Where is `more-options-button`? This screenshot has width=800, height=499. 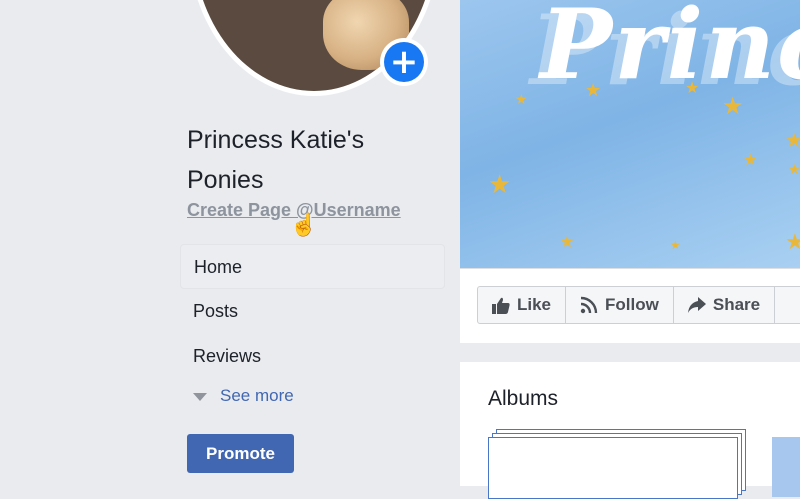
more-options-button is located at coordinates (787, 305).